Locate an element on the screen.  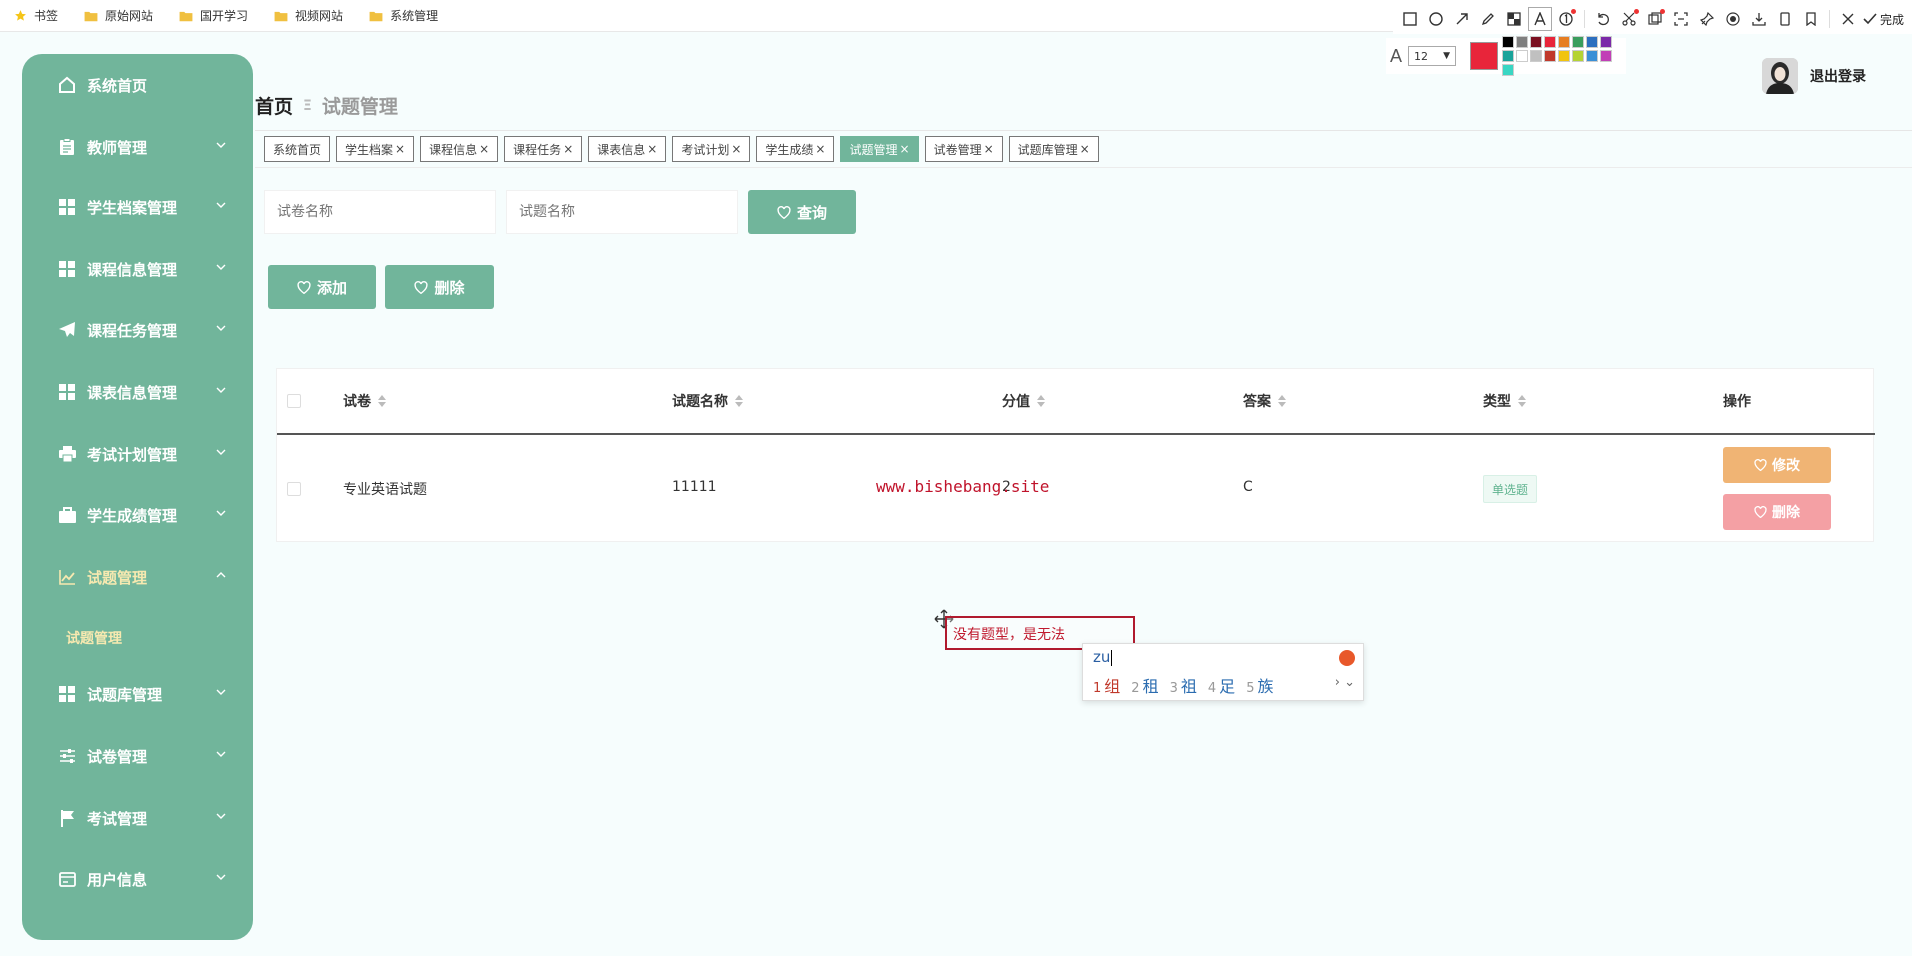
tab-tag: 考试计划 × is located at coordinates (711, 149).